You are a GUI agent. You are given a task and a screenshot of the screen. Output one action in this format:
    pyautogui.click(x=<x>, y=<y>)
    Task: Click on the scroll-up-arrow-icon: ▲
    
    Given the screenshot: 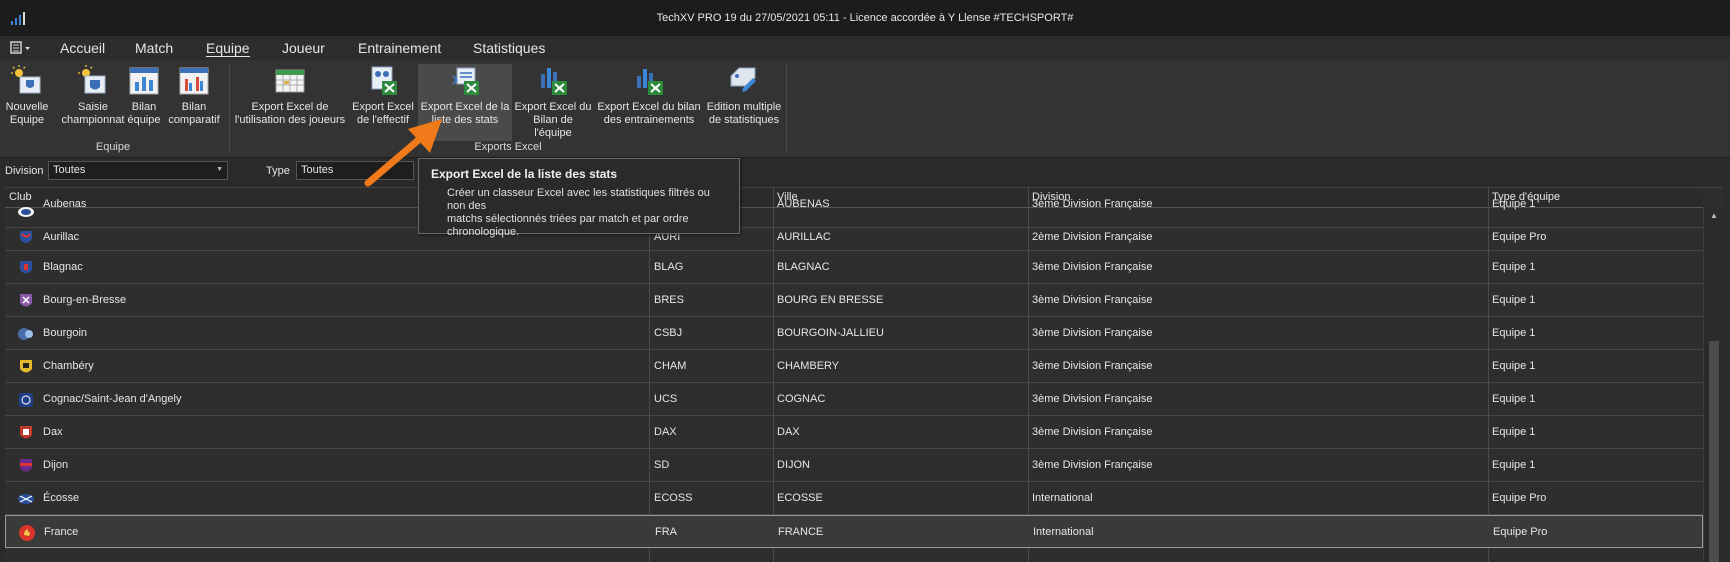 What is the action you would take?
    pyautogui.click(x=1714, y=215)
    